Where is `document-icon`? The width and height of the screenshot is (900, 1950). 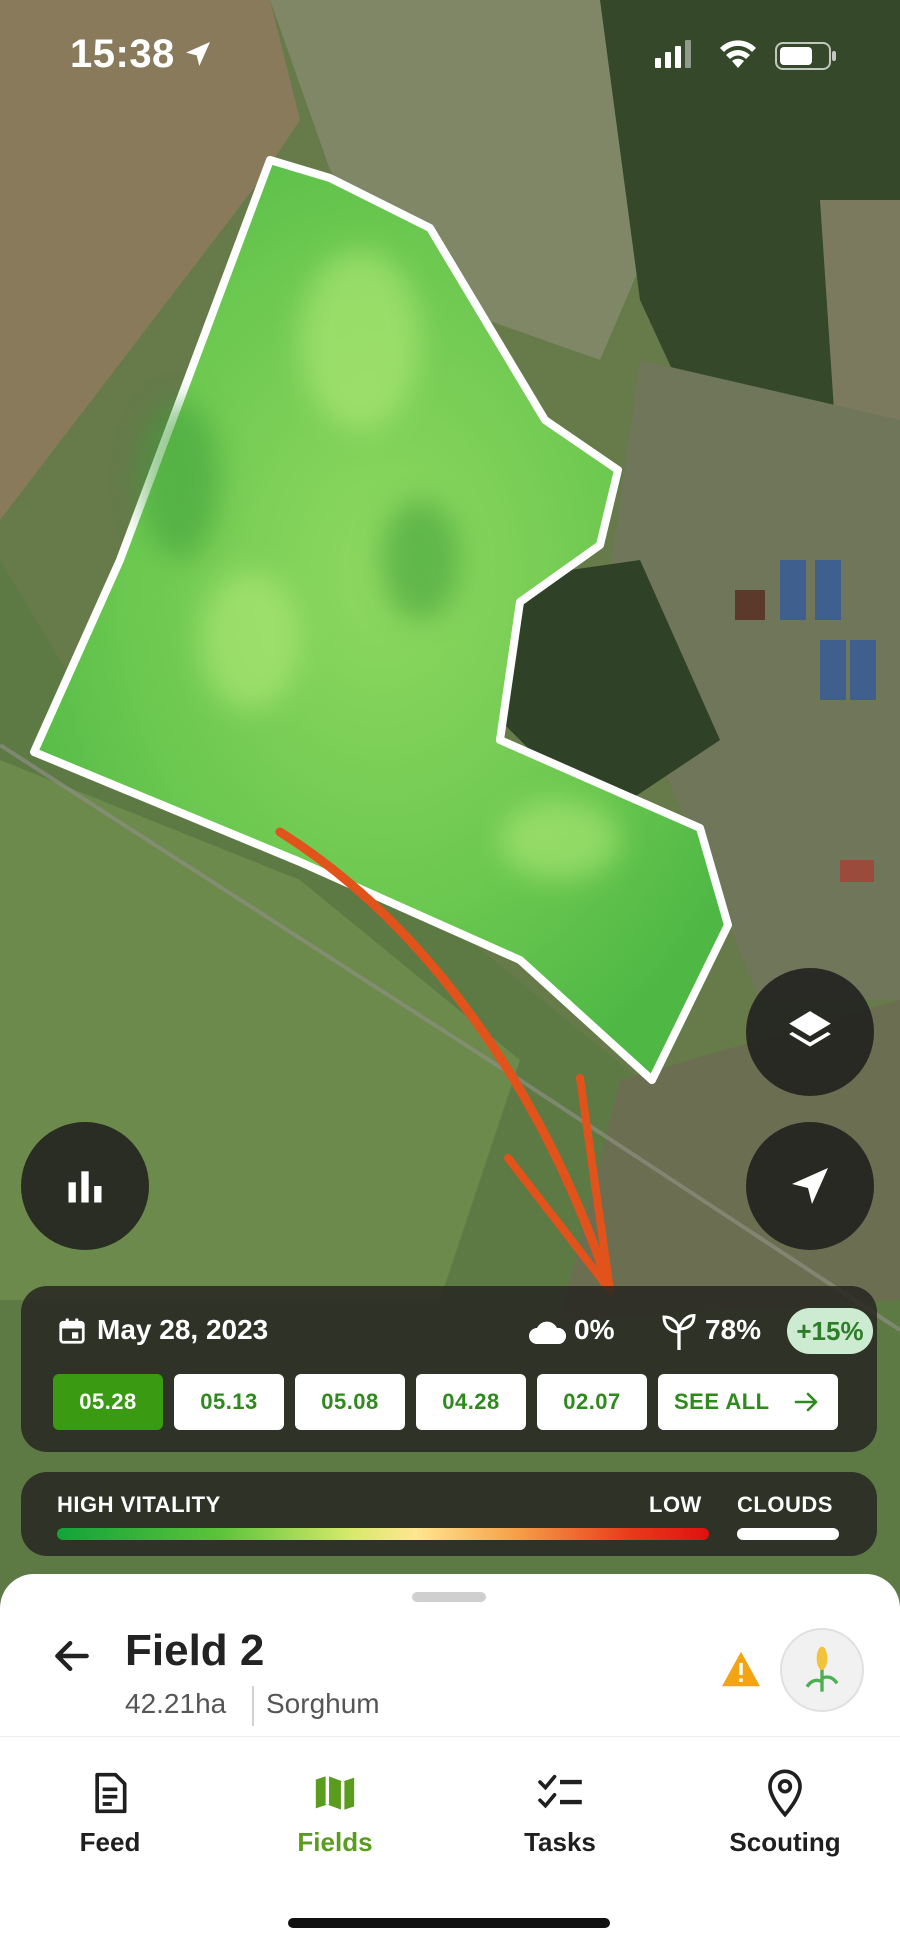
document-icon is located at coordinates (111, 1793).